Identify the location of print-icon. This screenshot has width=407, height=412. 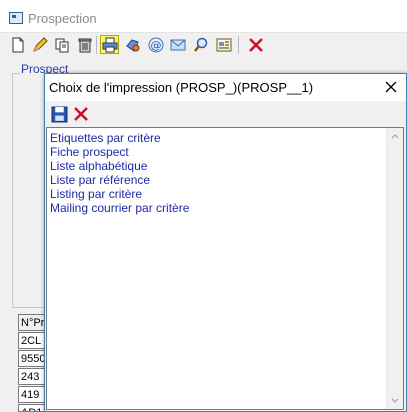
(109, 44).